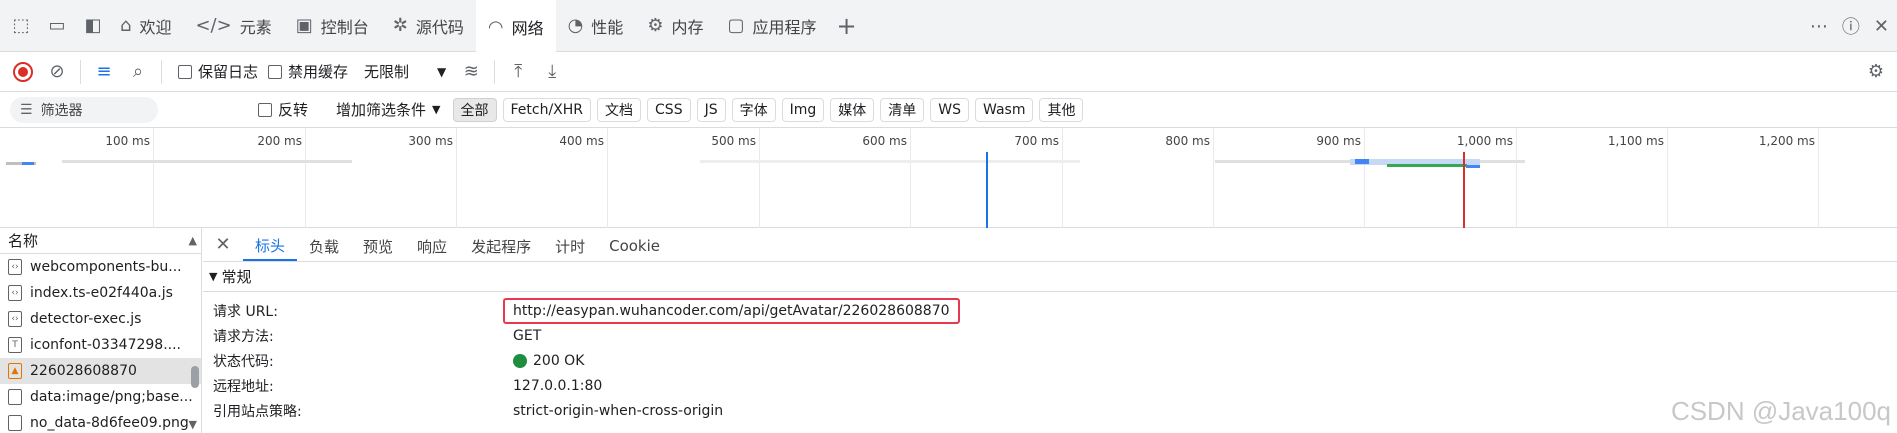  Describe the element at coordinates (15, 397) in the screenshot. I see `image-file-icon` at that location.